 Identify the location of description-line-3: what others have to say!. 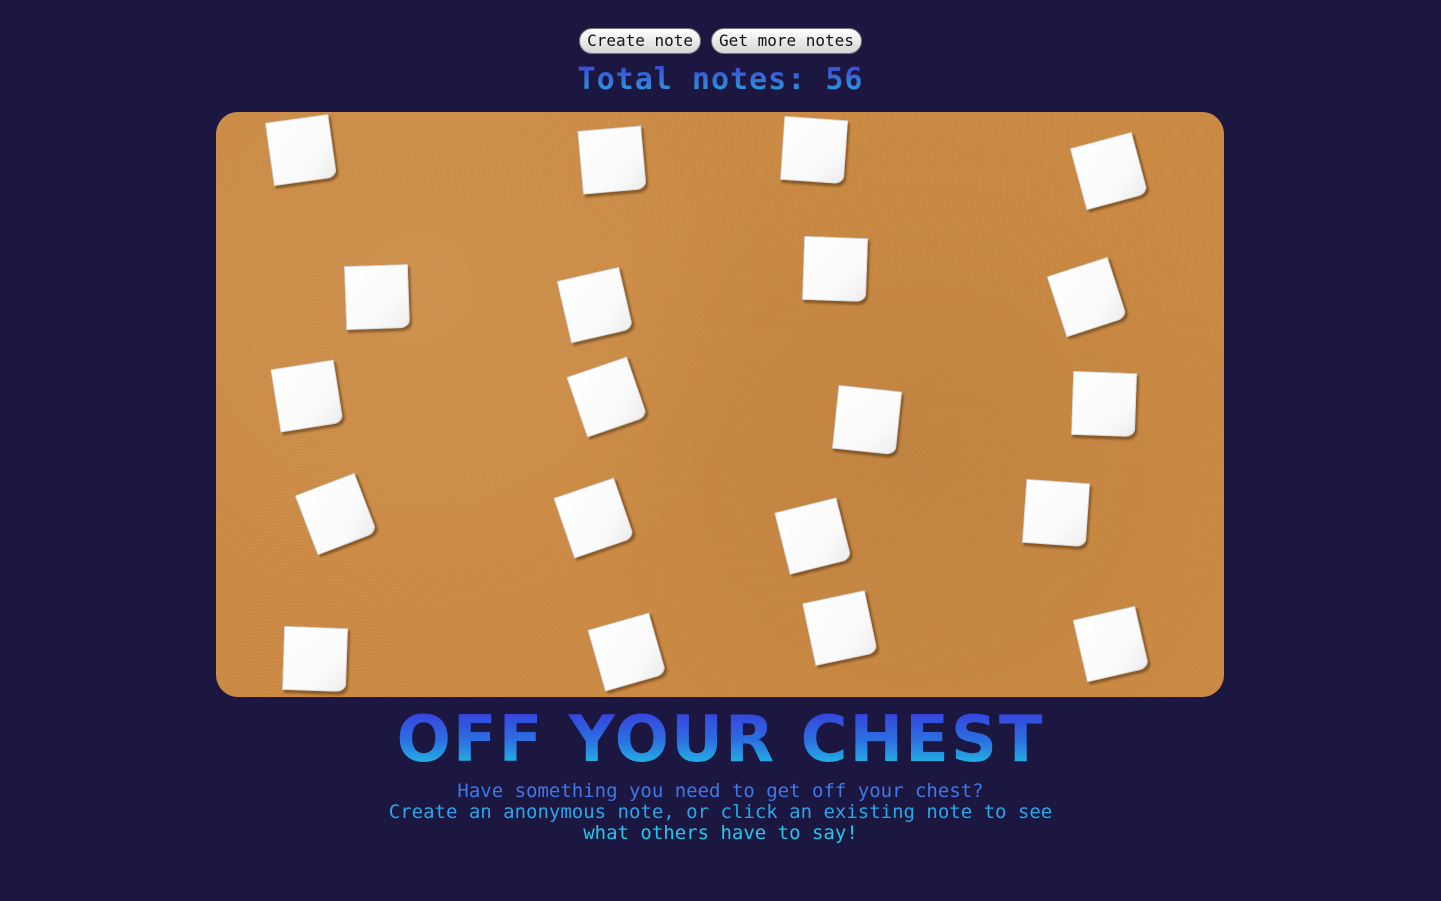
(720, 833).